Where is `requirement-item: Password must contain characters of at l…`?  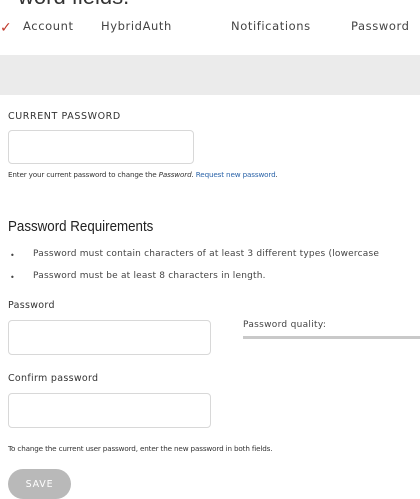
requirement-item: Password must contain characters of at l… is located at coordinates (206, 254).